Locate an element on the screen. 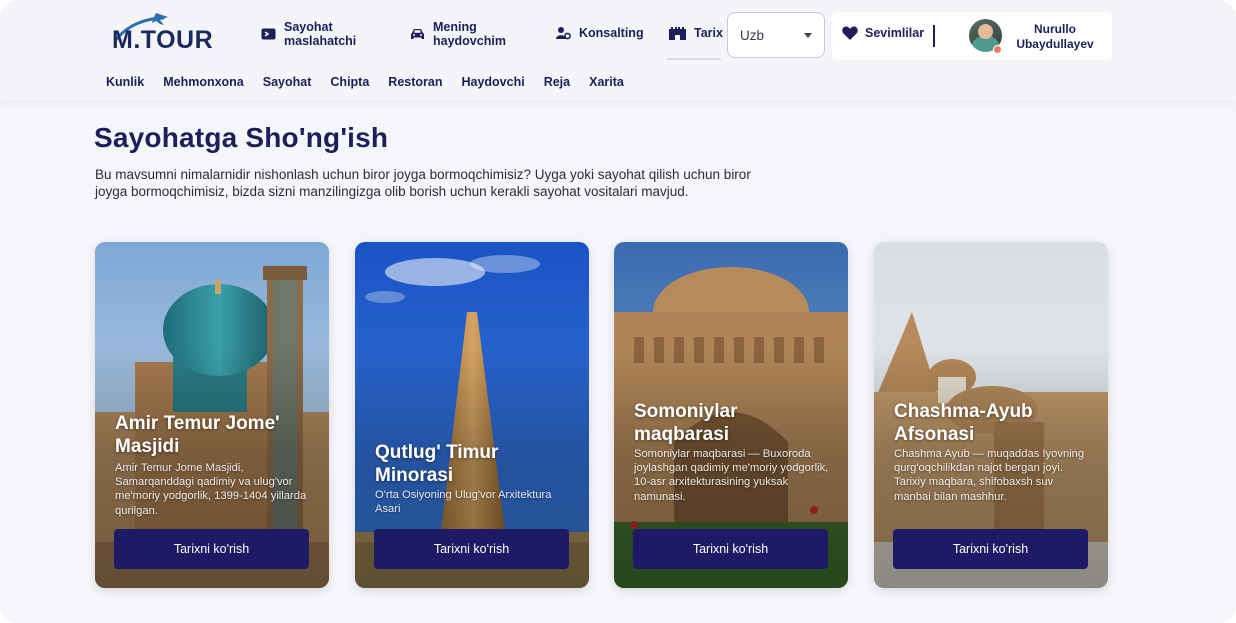 The image size is (1236, 623). nav-travel-advisor: Sayohat maslahatchi is located at coordinates (312, 34).